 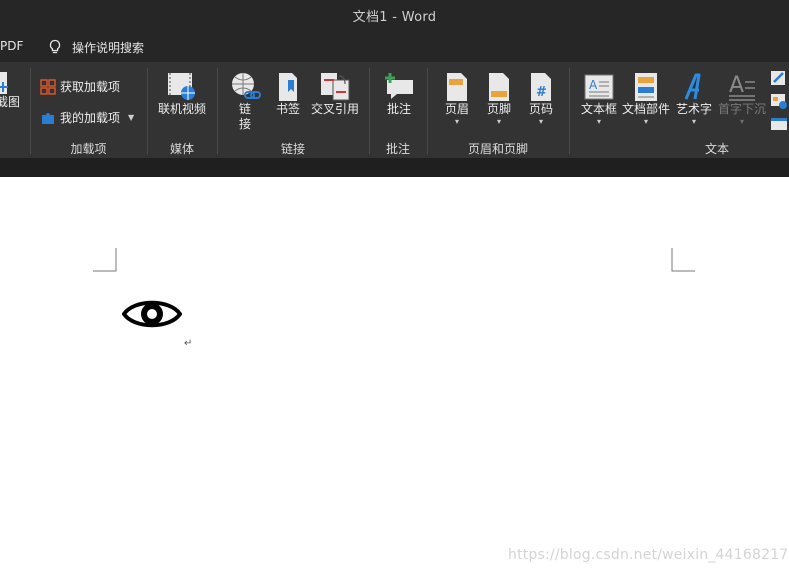 I want to click on lightbulb-icon, so click(x=55, y=46).